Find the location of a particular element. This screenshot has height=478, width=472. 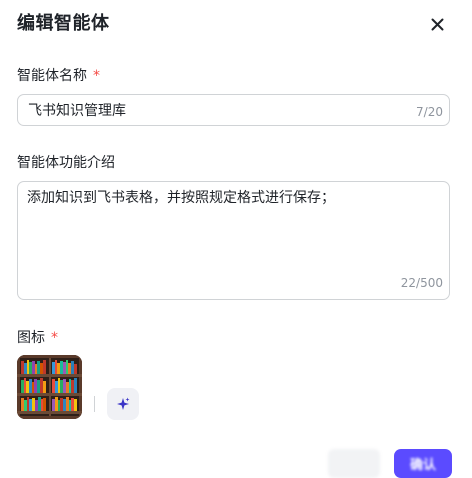

name-input: 飞书知识管理库 7/20 is located at coordinates (233, 110).